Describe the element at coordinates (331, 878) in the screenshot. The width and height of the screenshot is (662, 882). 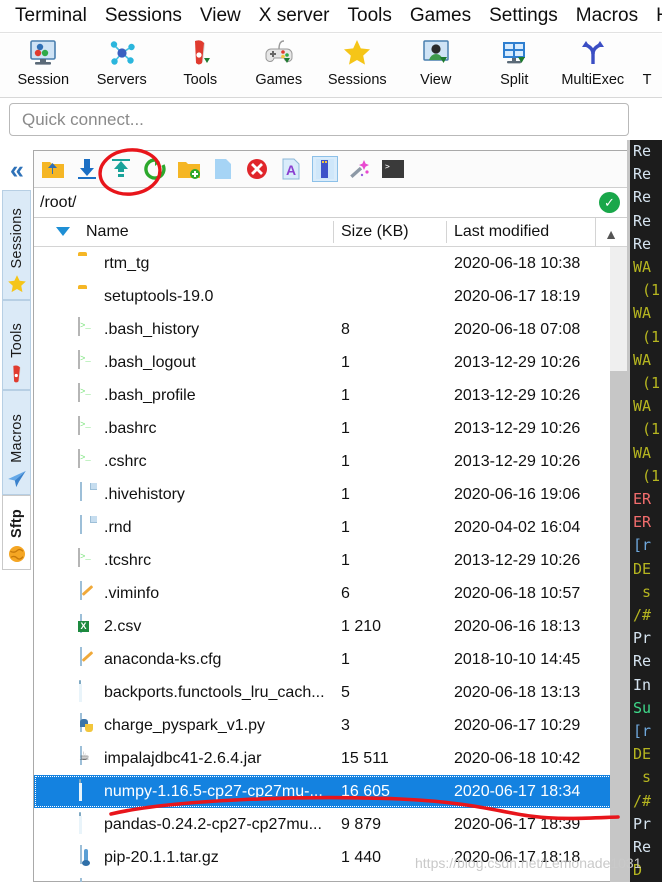
I see `table-row` at that location.